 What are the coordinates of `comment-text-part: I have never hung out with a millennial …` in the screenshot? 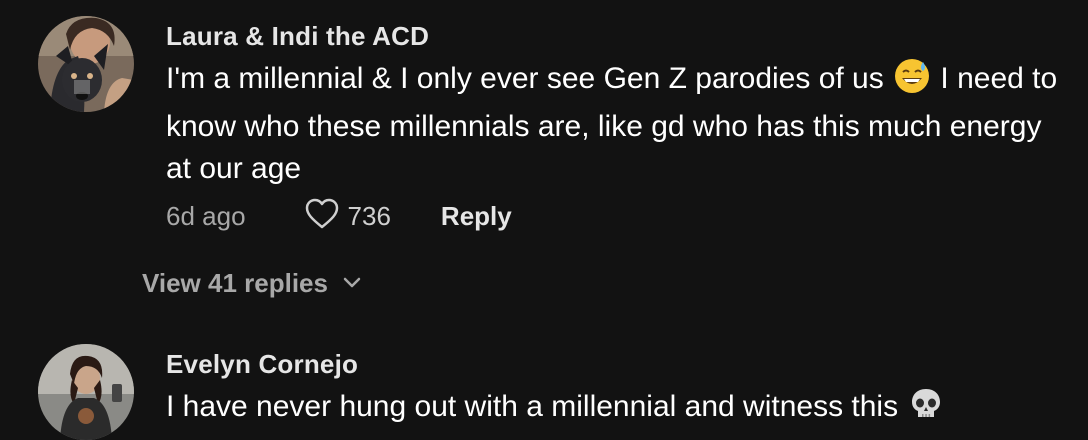 It's located at (532, 406).